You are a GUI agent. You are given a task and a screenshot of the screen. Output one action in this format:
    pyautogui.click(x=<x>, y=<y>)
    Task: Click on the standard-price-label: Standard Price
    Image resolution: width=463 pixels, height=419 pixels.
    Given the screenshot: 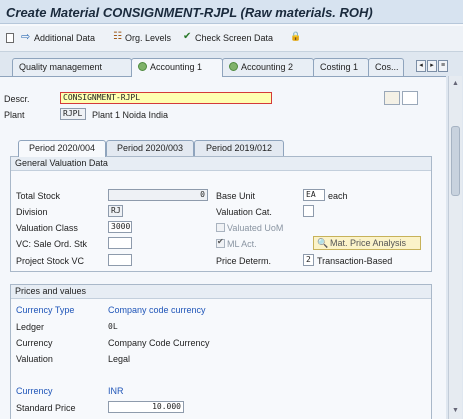 What is the action you would take?
    pyautogui.click(x=46, y=408)
    